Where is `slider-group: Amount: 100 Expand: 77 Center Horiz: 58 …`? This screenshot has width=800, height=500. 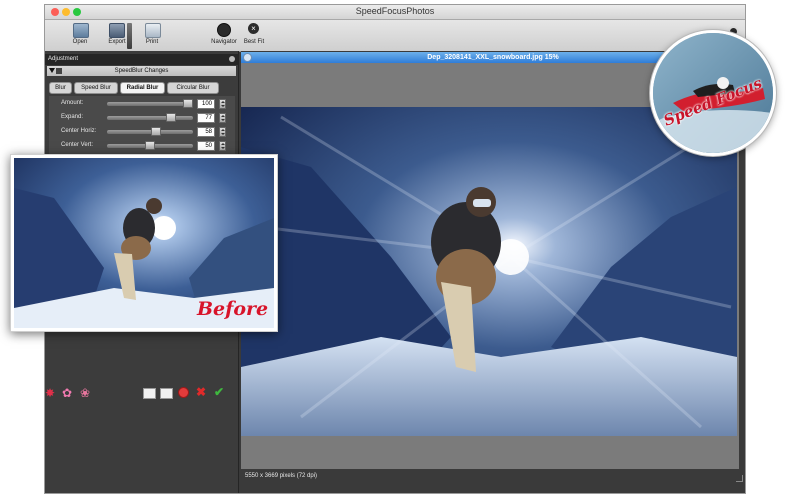
slider-group: Amount: 100 Expand: 77 Center Horiz: 58 … is located at coordinates (142, 126).